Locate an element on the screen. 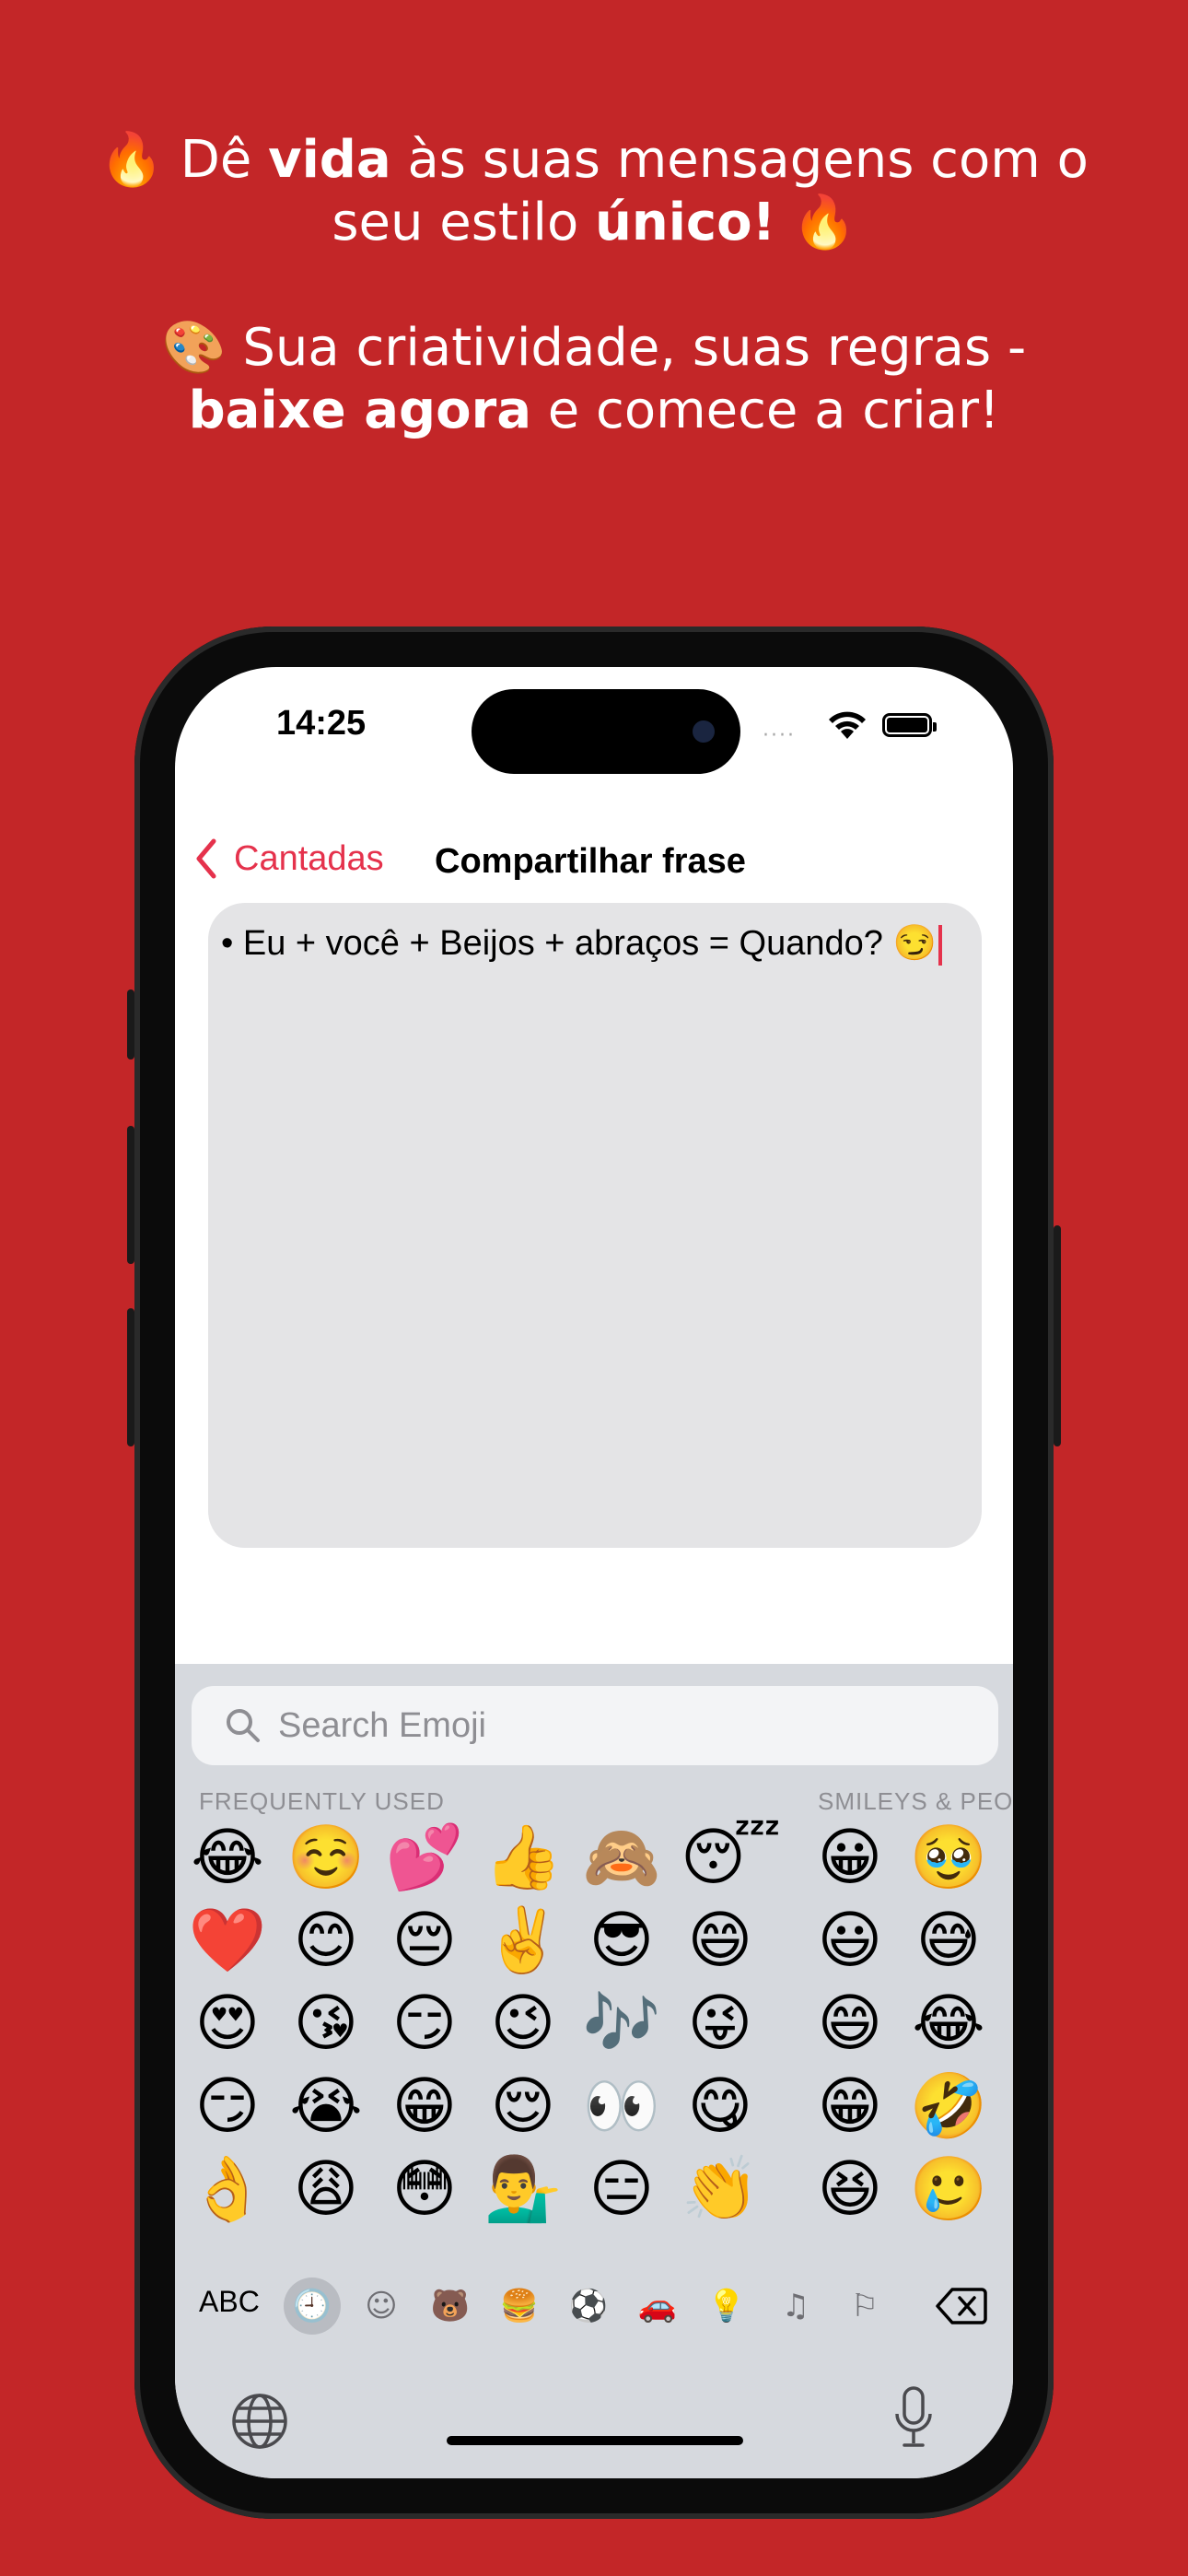 The width and height of the screenshot is (1188, 2576). microphone-icon is located at coordinates (913, 2417).